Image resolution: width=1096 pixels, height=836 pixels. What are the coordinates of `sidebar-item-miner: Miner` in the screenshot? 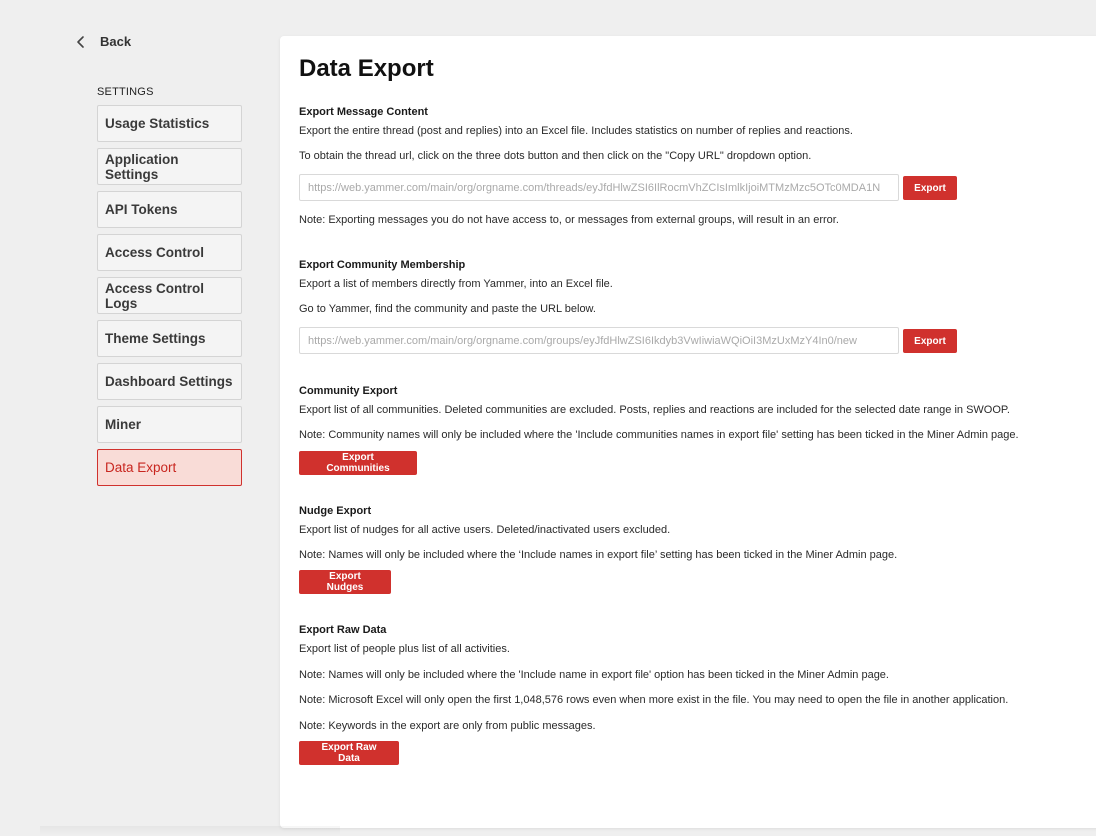 It's located at (169, 424).